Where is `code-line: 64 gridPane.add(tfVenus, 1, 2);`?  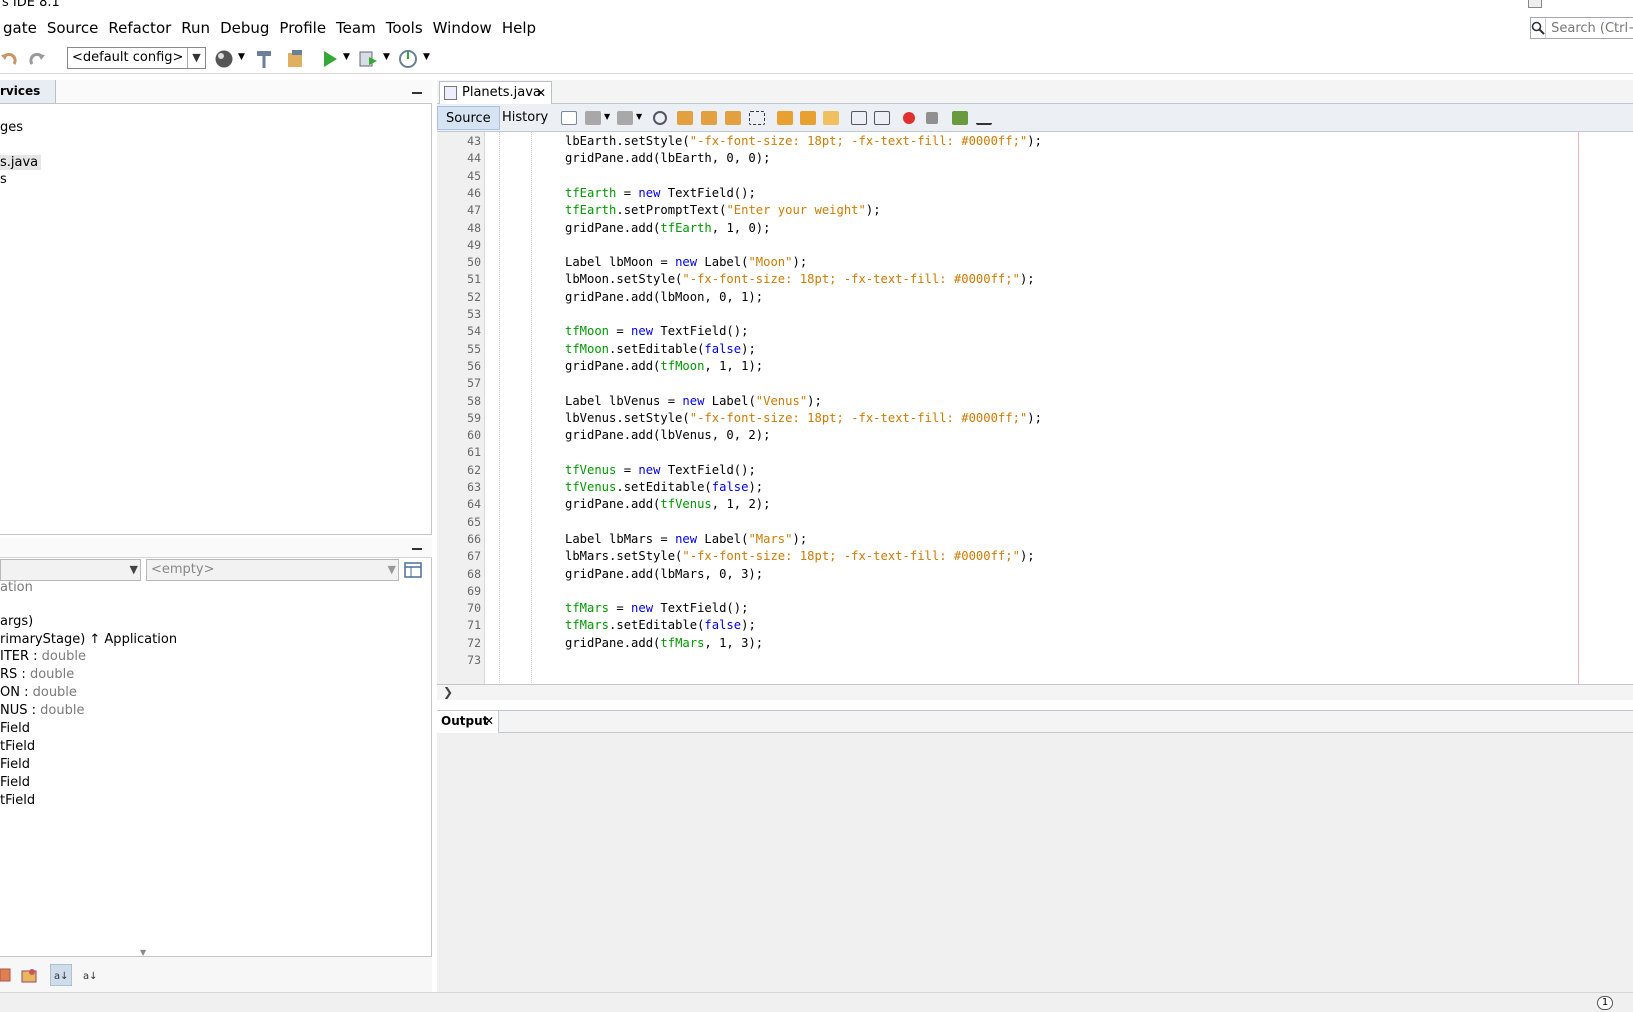
code-line: 64 gridPane.add(tfVenus, 1, 2); is located at coordinates (1035, 504).